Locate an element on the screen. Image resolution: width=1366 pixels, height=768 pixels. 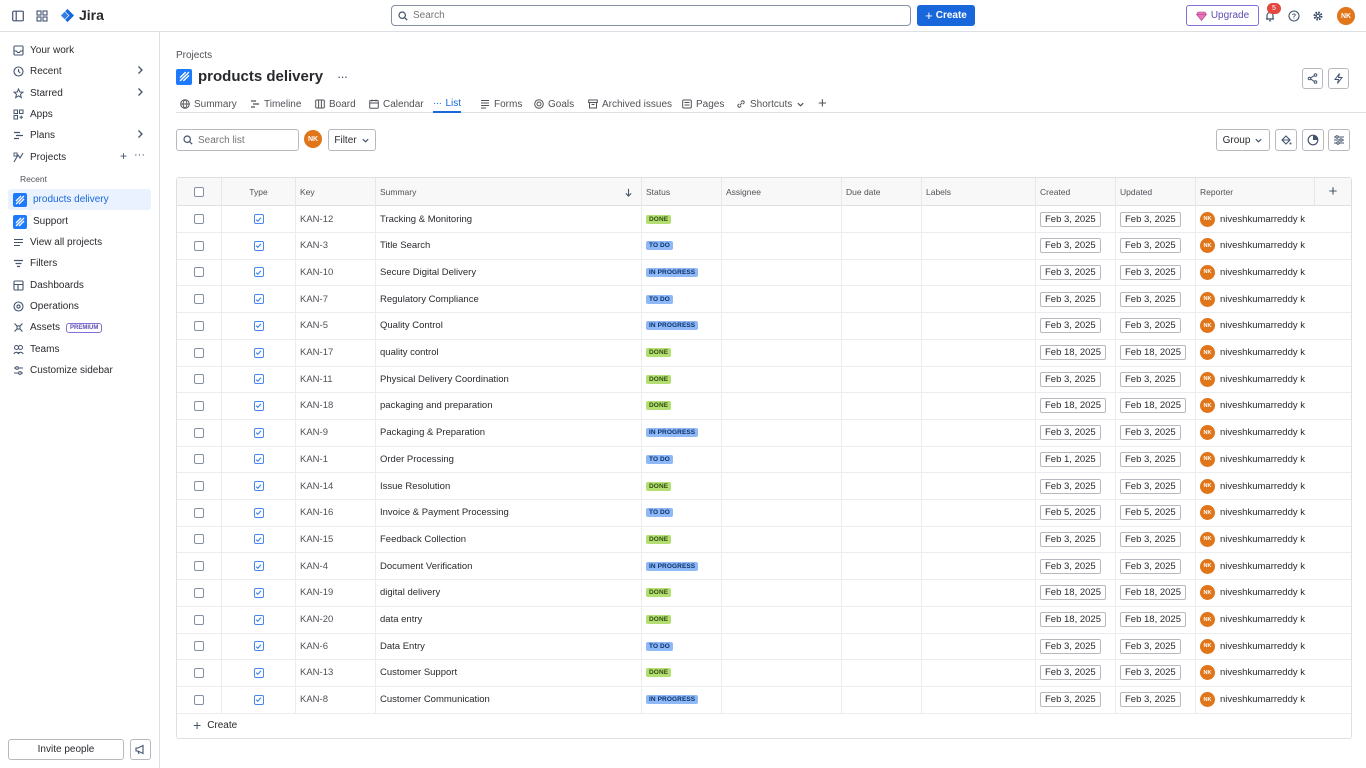
issue-key: KAN-18 is located at coordinates (336, 405).